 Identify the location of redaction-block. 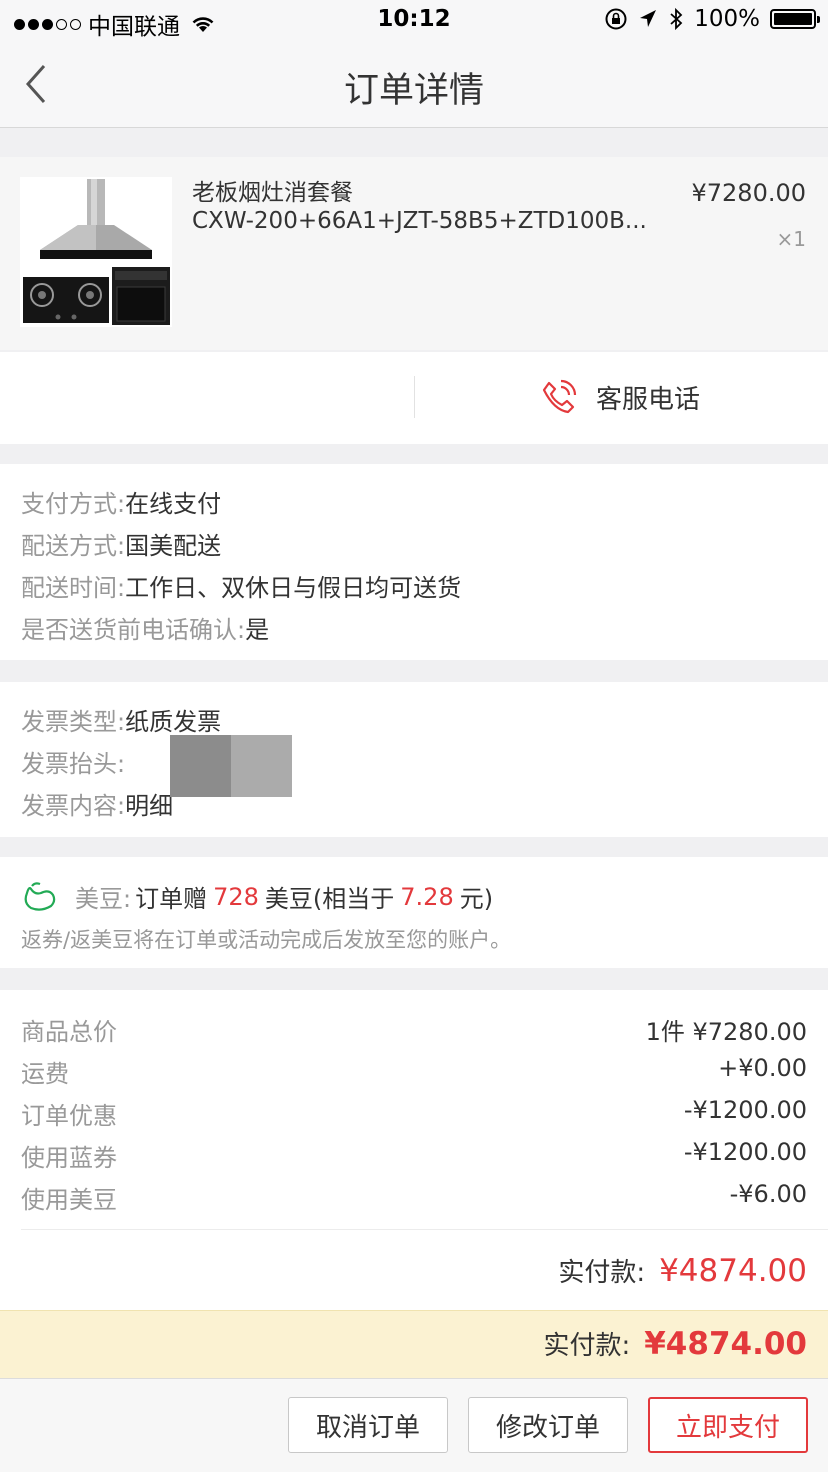
(231, 766).